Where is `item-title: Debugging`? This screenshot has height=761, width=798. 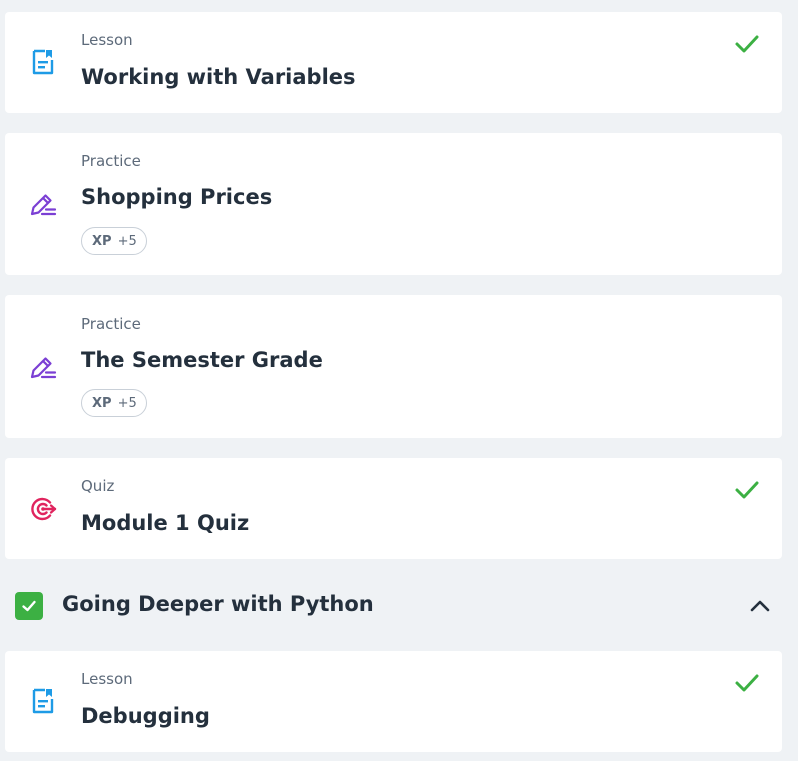 item-title: Debugging is located at coordinates (145, 716).